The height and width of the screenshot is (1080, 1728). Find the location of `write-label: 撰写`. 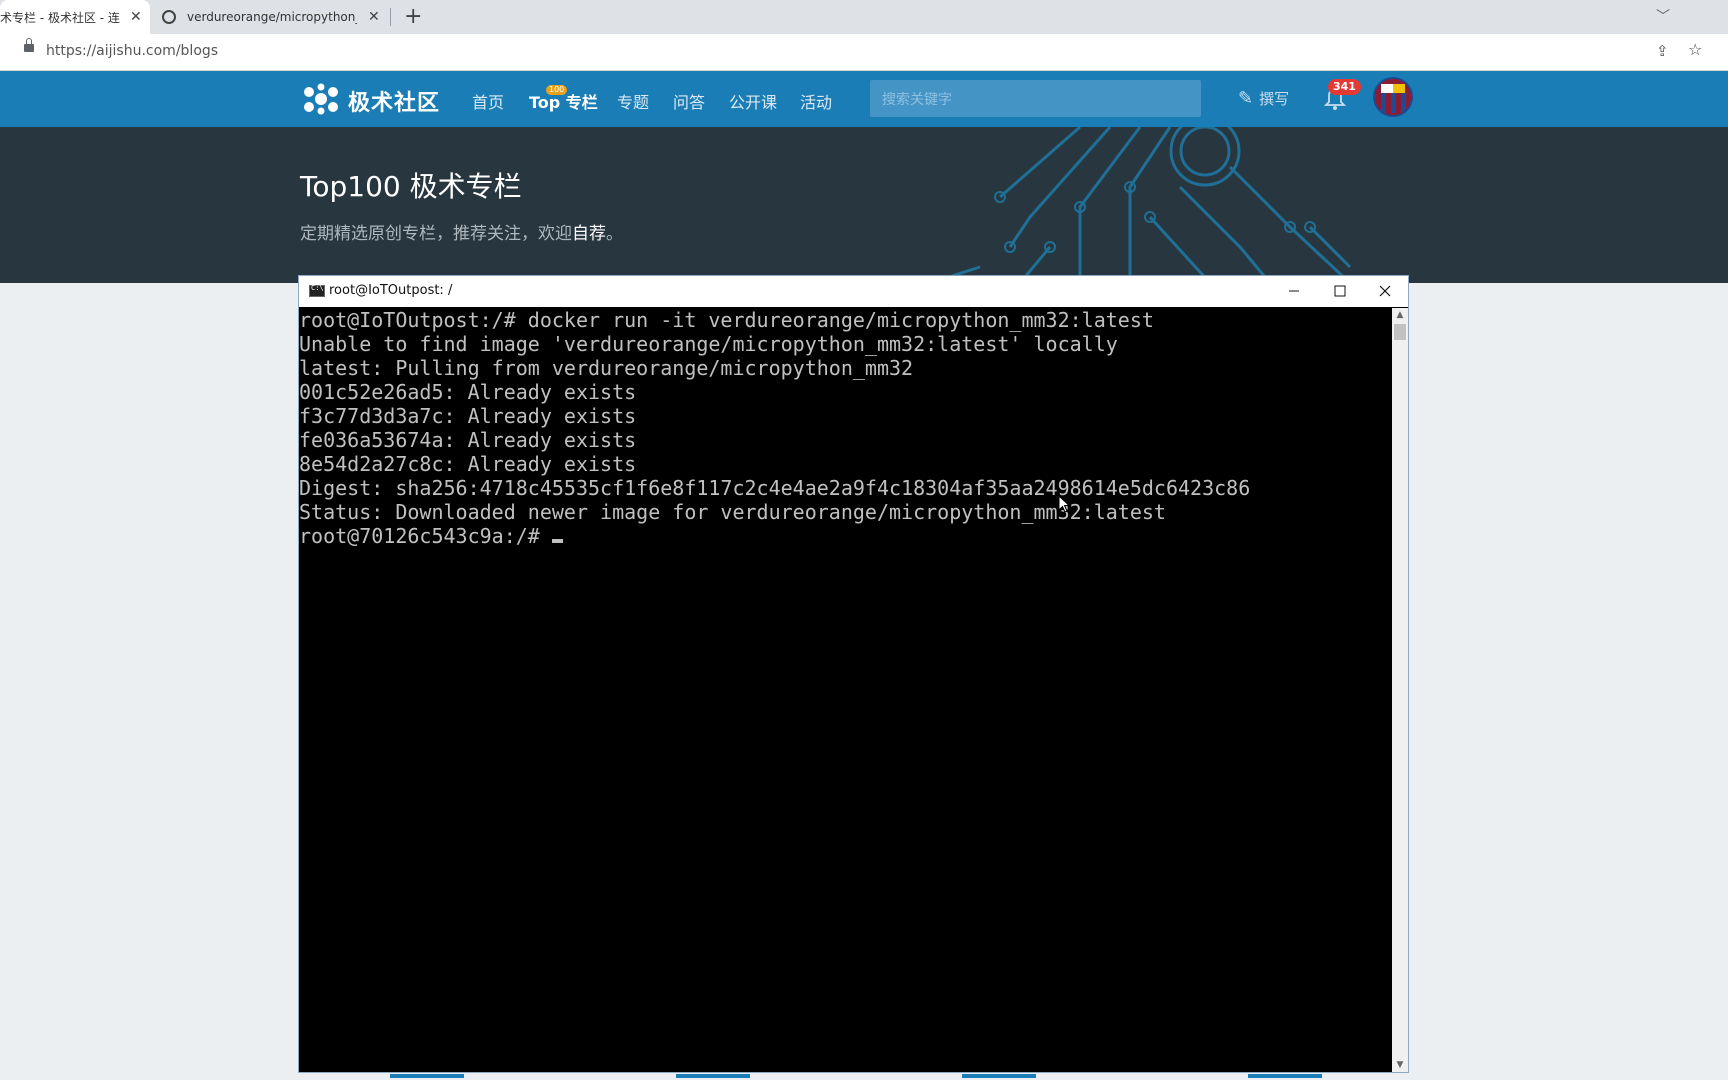

write-label: 撰写 is located at coordinates (1274, 99).